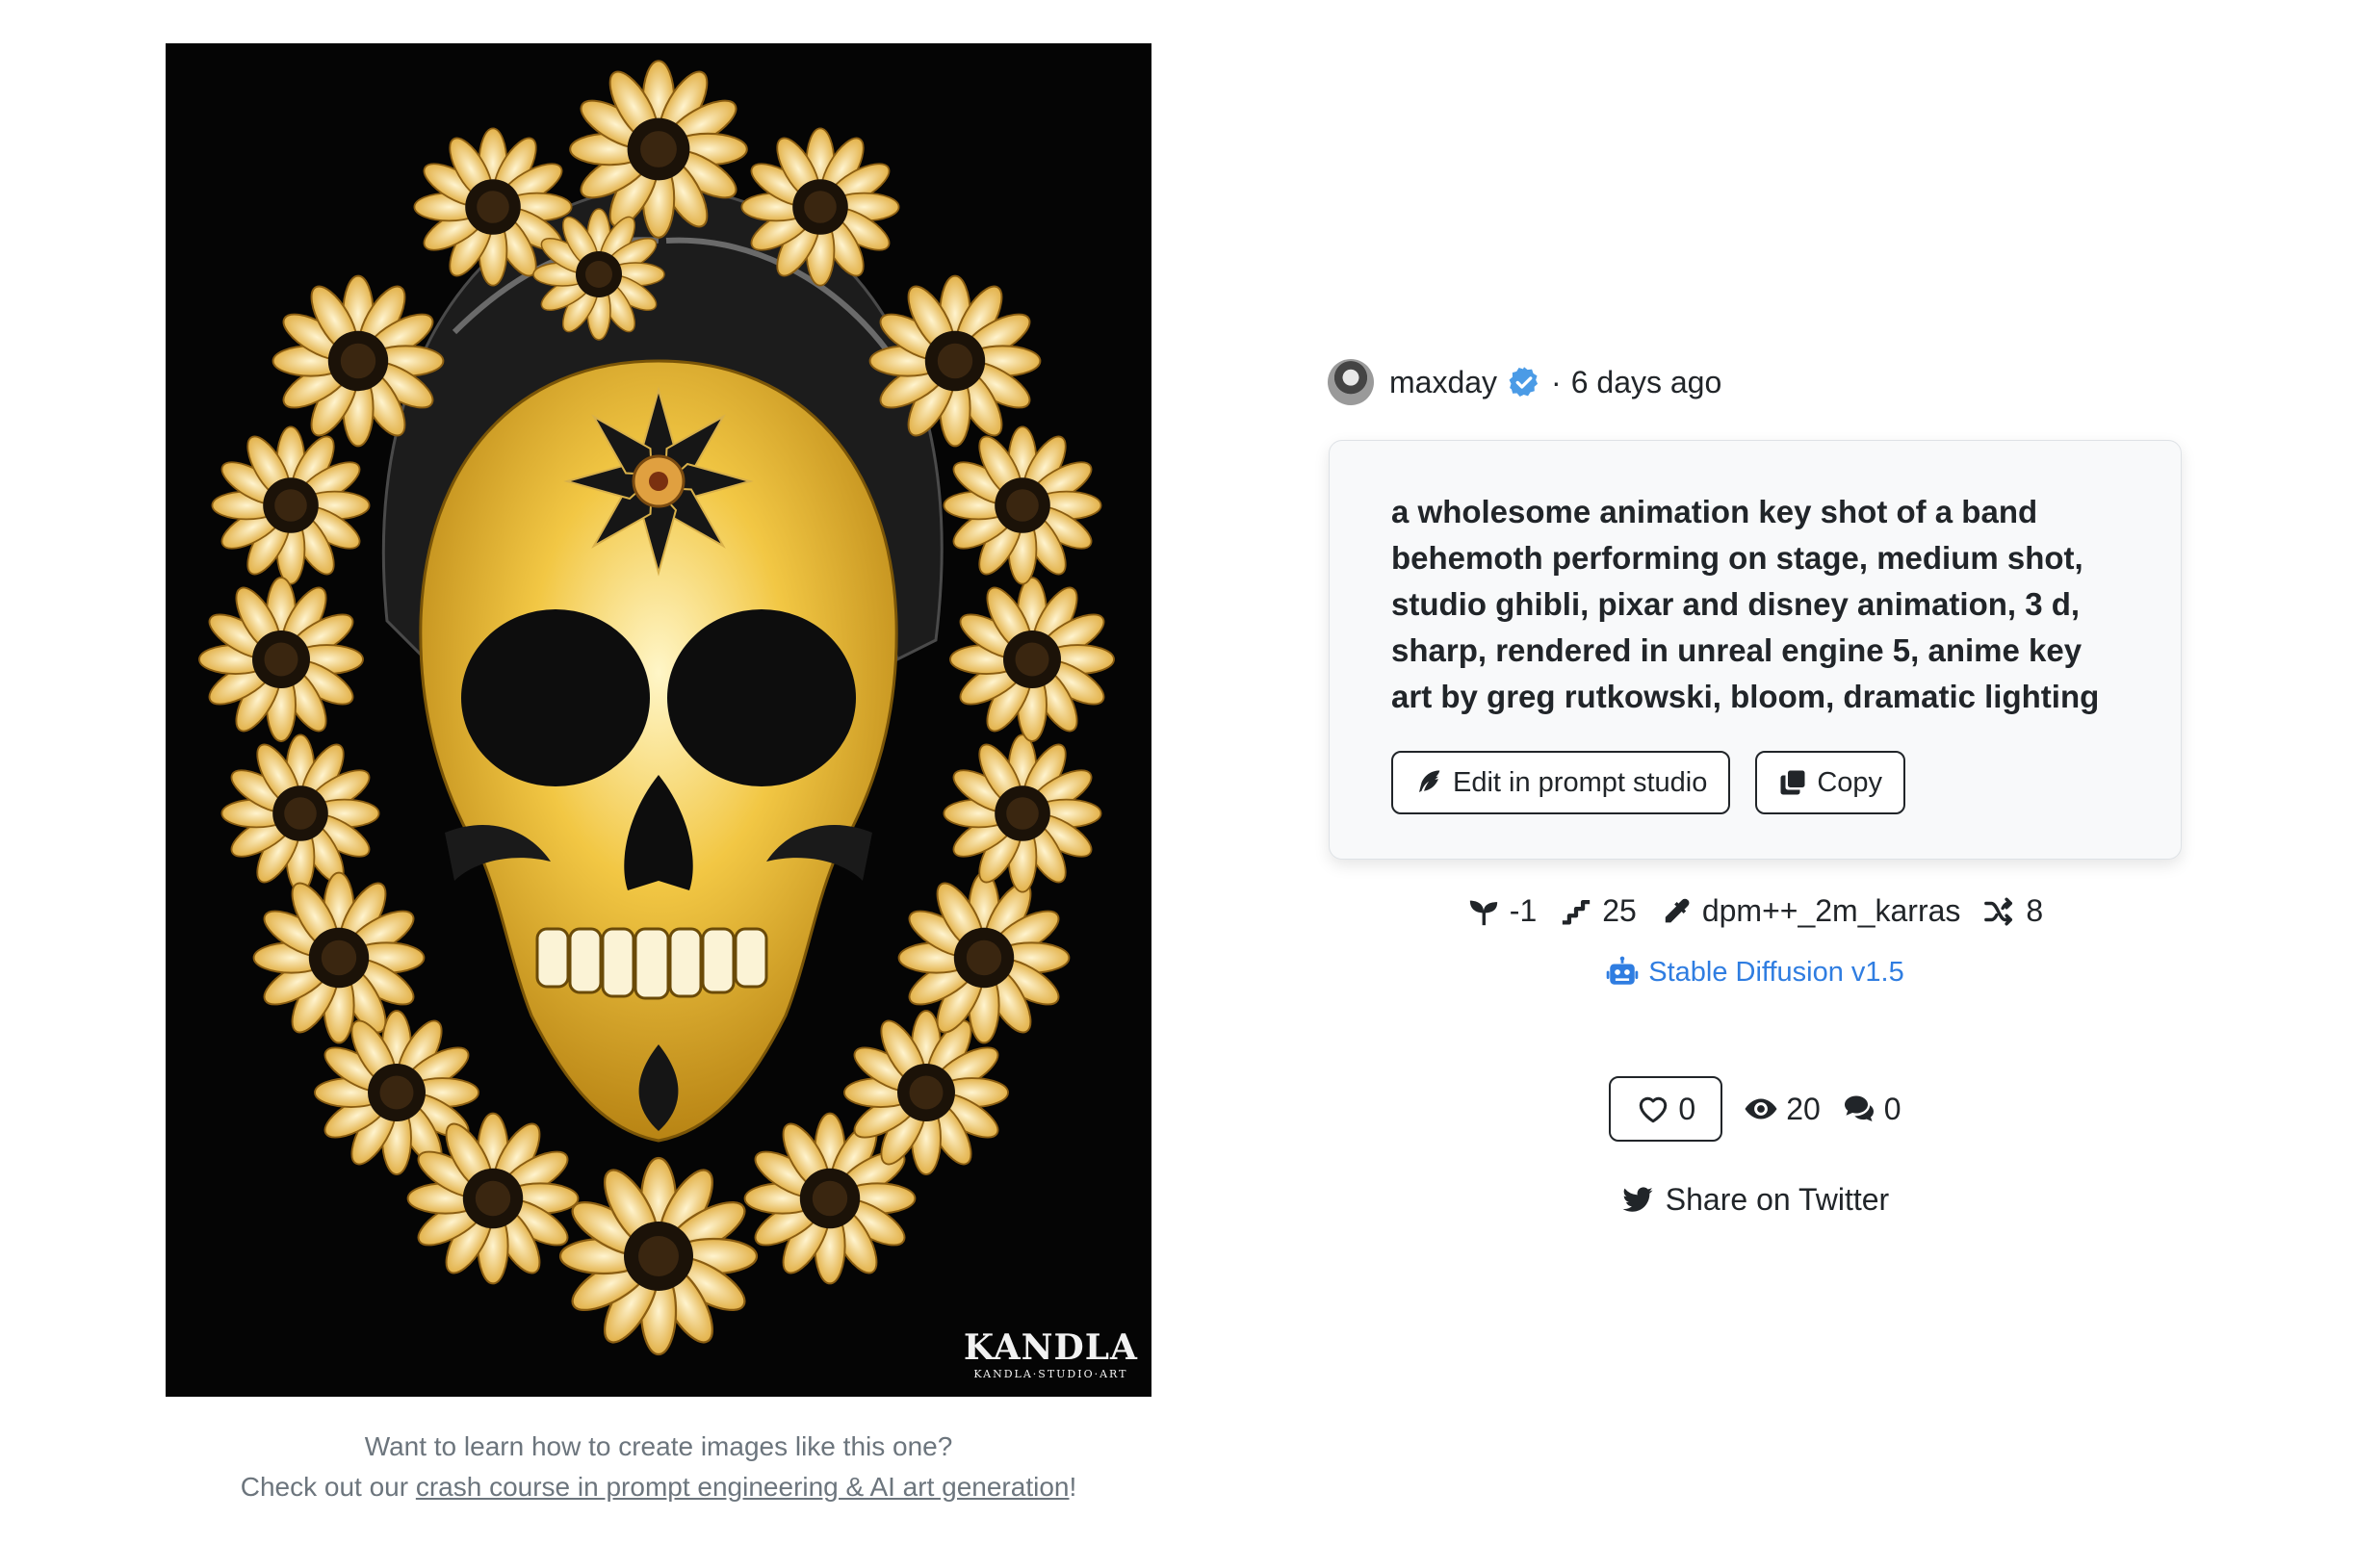 The image size is (2380, 1544). I want to click on verified-badge-icon, so click(1524, 382).